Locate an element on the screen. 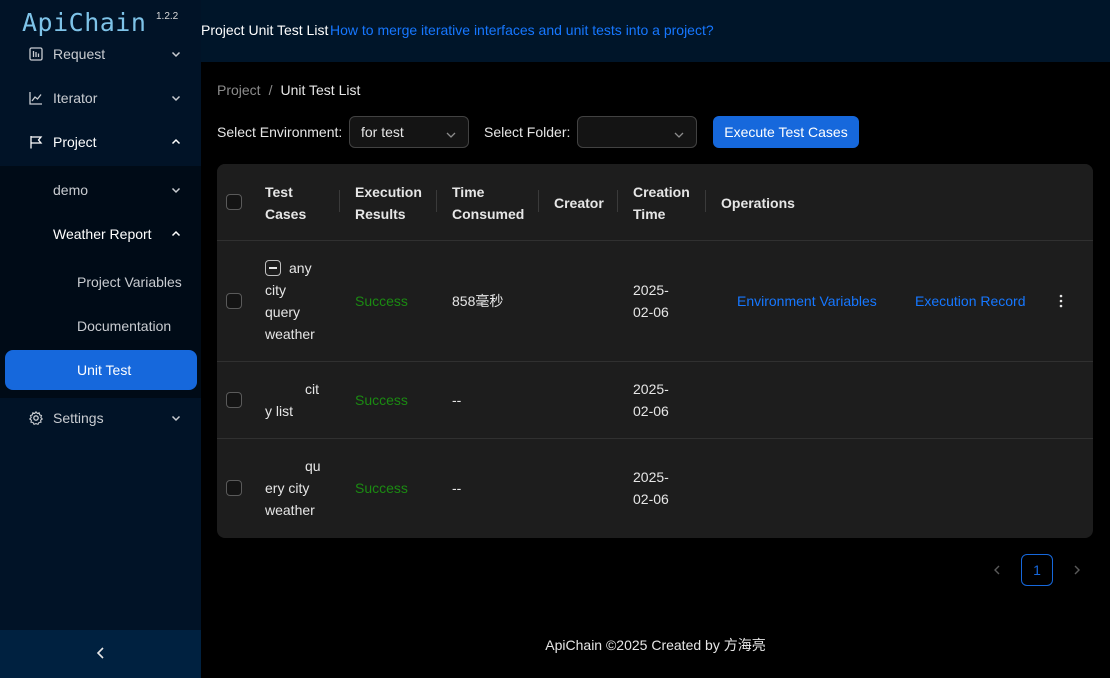 The height and width of the screenshot is (678, 1110). sidebar-item-label: demo is located at coordinates (71, 190).